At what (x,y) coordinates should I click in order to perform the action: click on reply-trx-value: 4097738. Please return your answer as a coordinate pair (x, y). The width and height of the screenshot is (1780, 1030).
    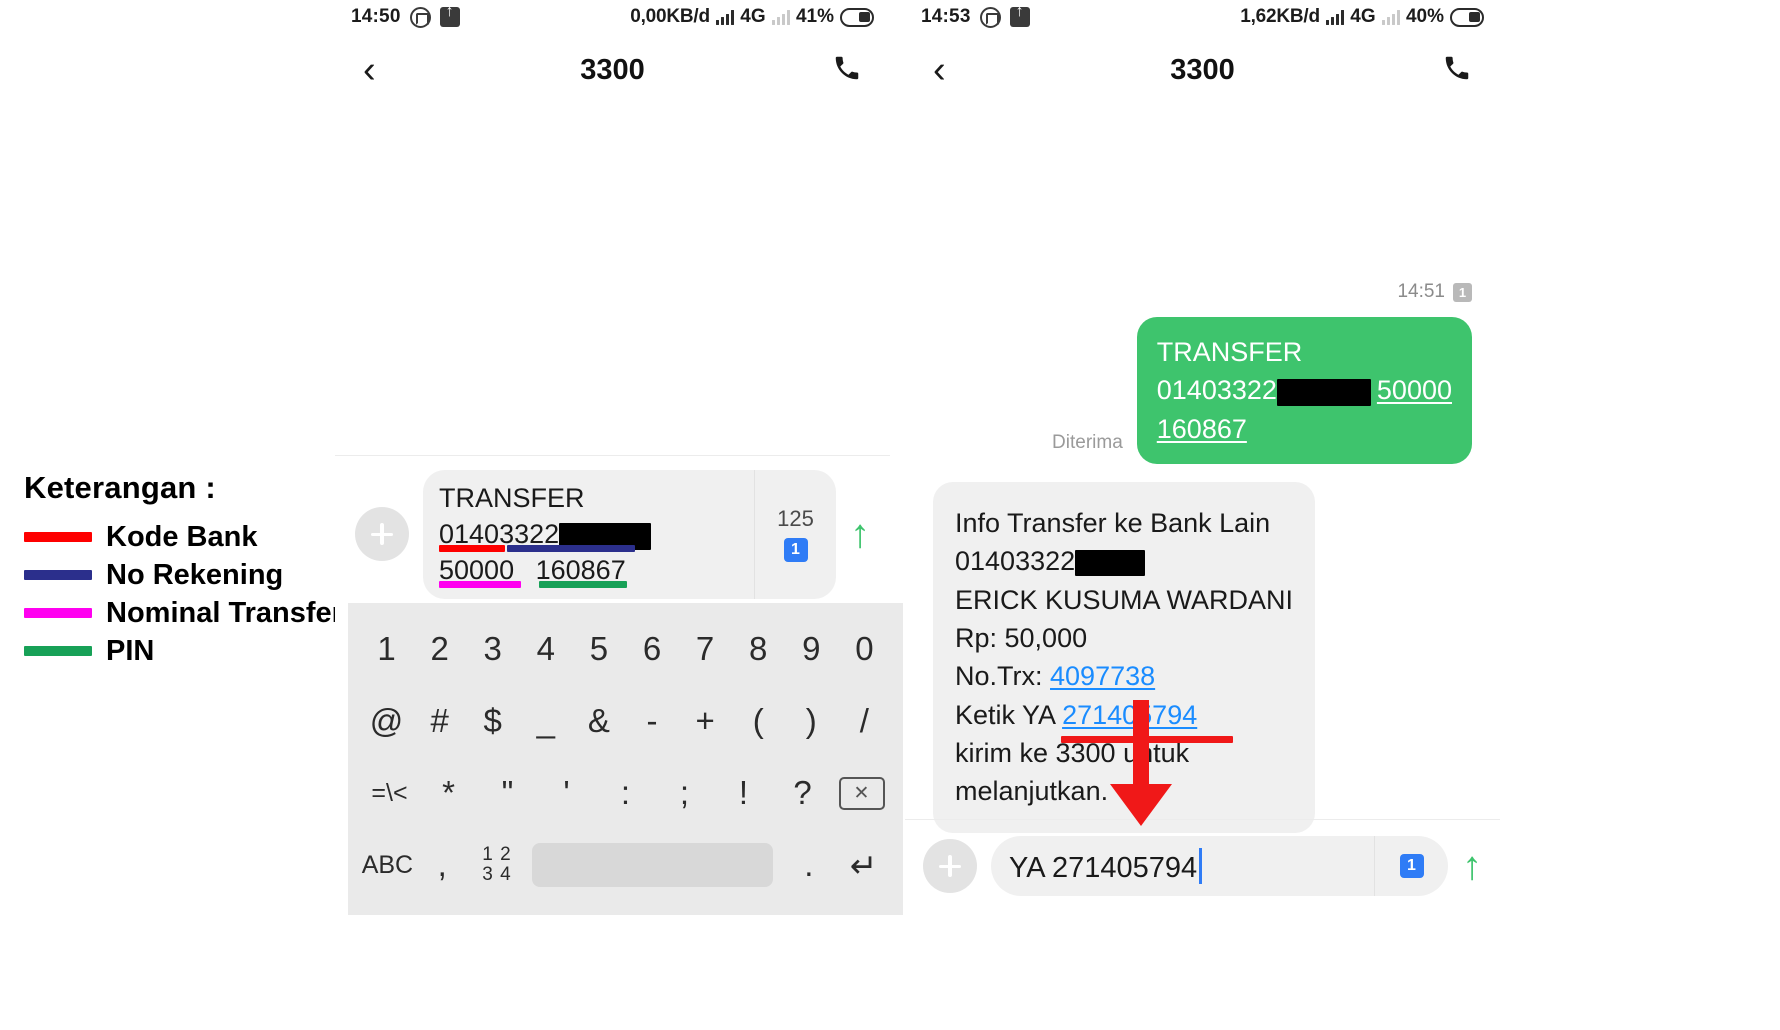
    Looking at the image, I should click on (1102, 676).